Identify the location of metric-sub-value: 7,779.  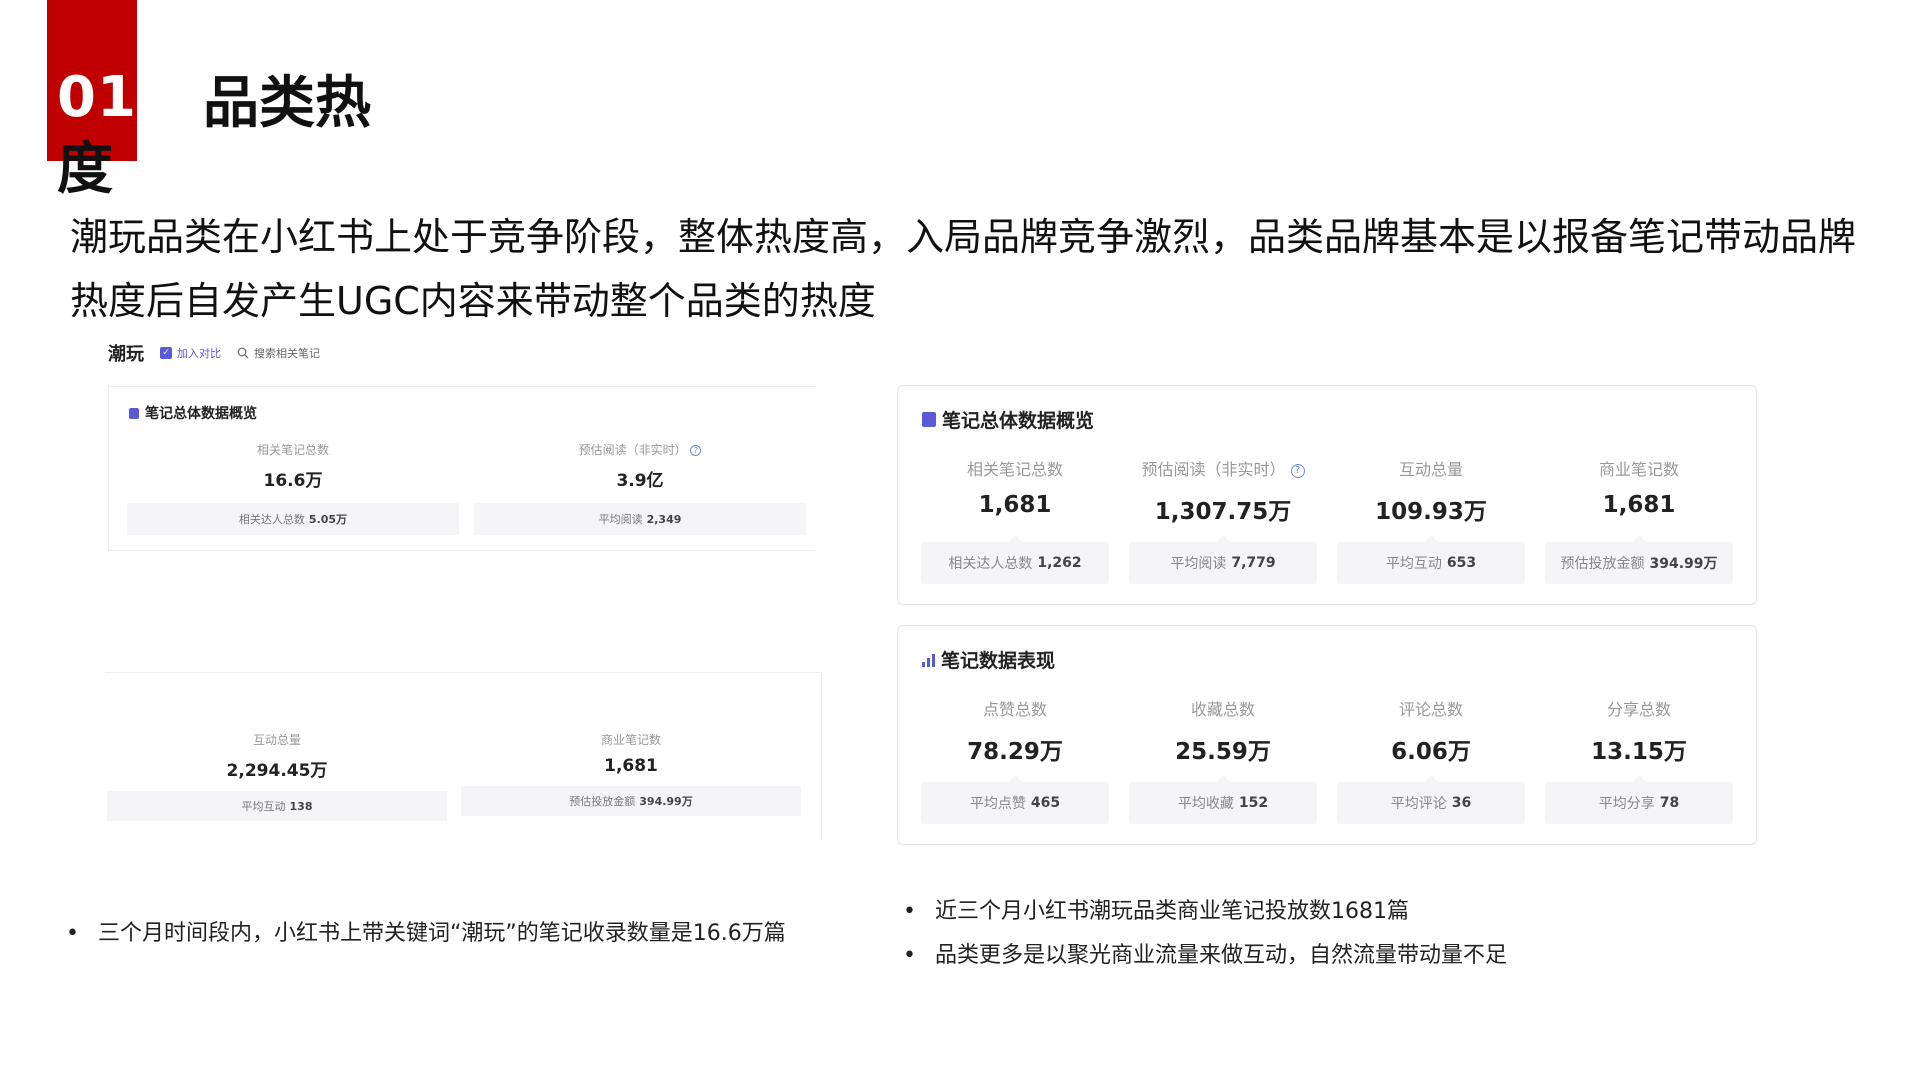
(1253, 563).